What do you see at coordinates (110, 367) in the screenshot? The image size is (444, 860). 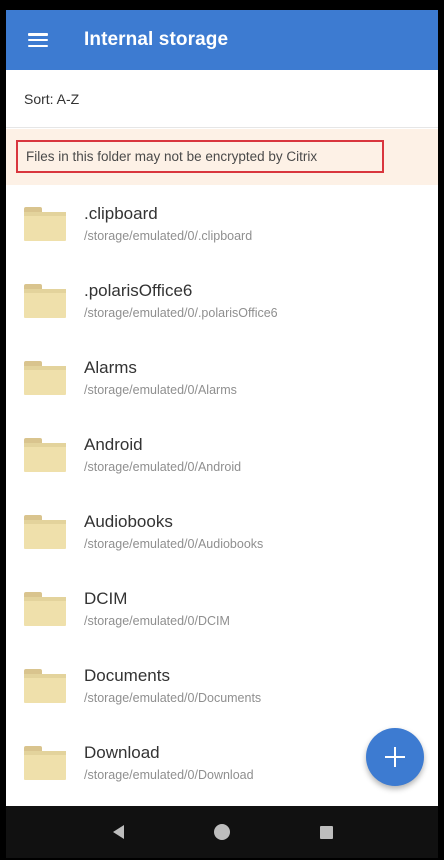 I see `file-name: Alarms` at bounding box center [110, 367].